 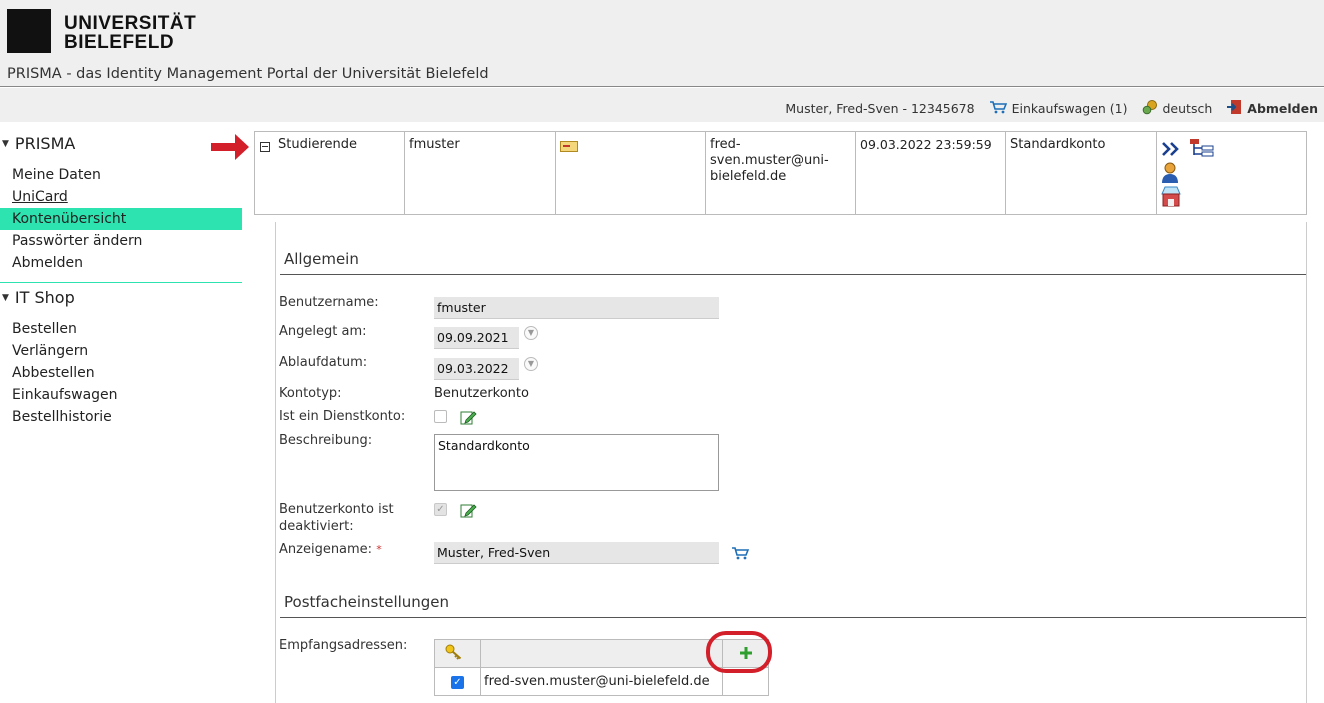 What do you see at coordinates (481, 393) in the screenshot?
I see `account-type-value: Benutzerkonto` at bounding box center [481, 393].